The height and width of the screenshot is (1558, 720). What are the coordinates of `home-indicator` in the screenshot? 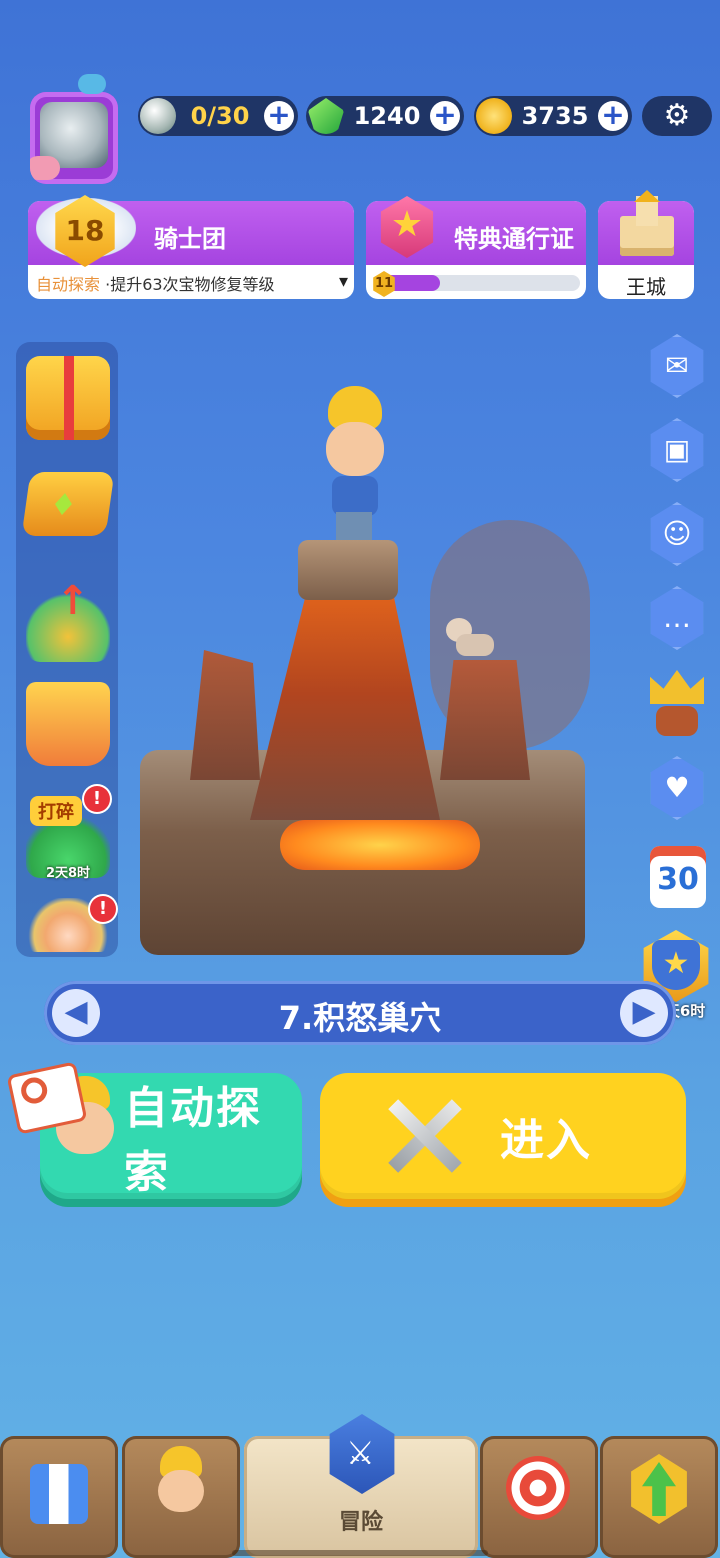 It's located at (360, 1553).